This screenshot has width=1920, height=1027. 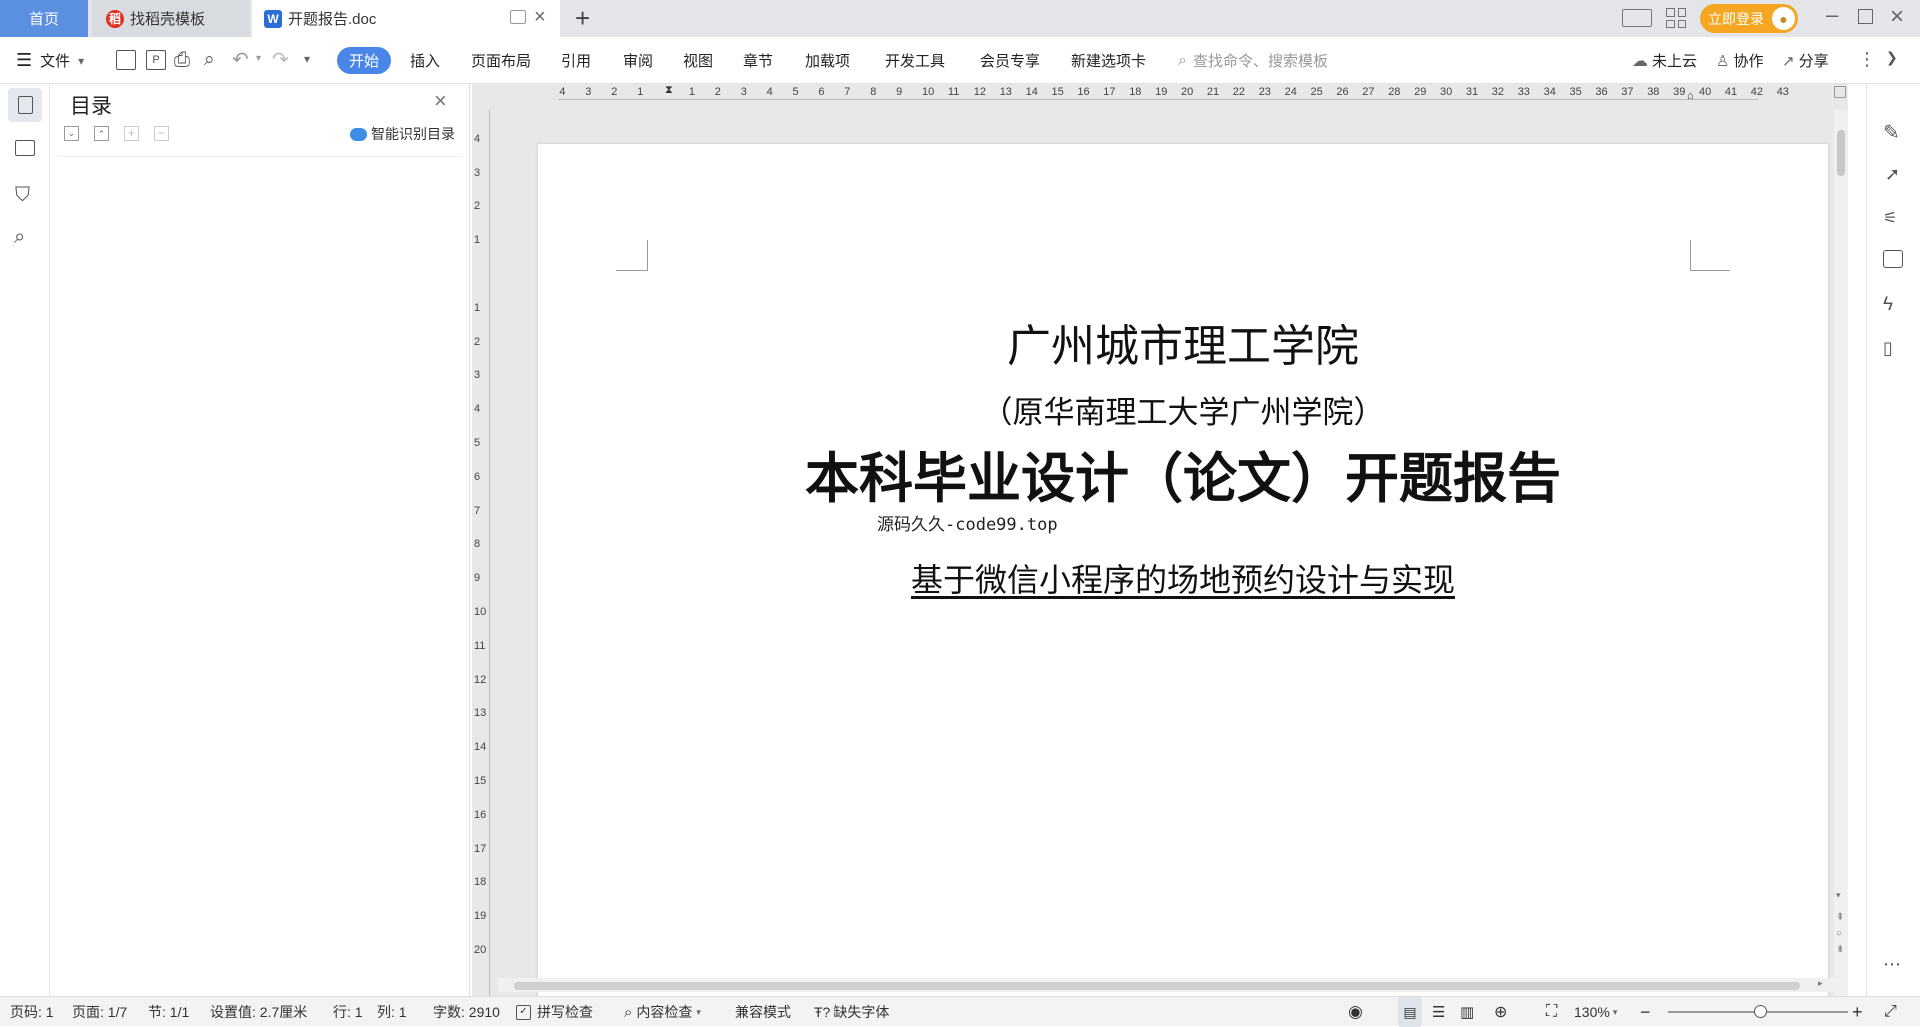 I want to click on content-check-button: ⌕ 内容检查 ▾, so click(x=662, y=1012).